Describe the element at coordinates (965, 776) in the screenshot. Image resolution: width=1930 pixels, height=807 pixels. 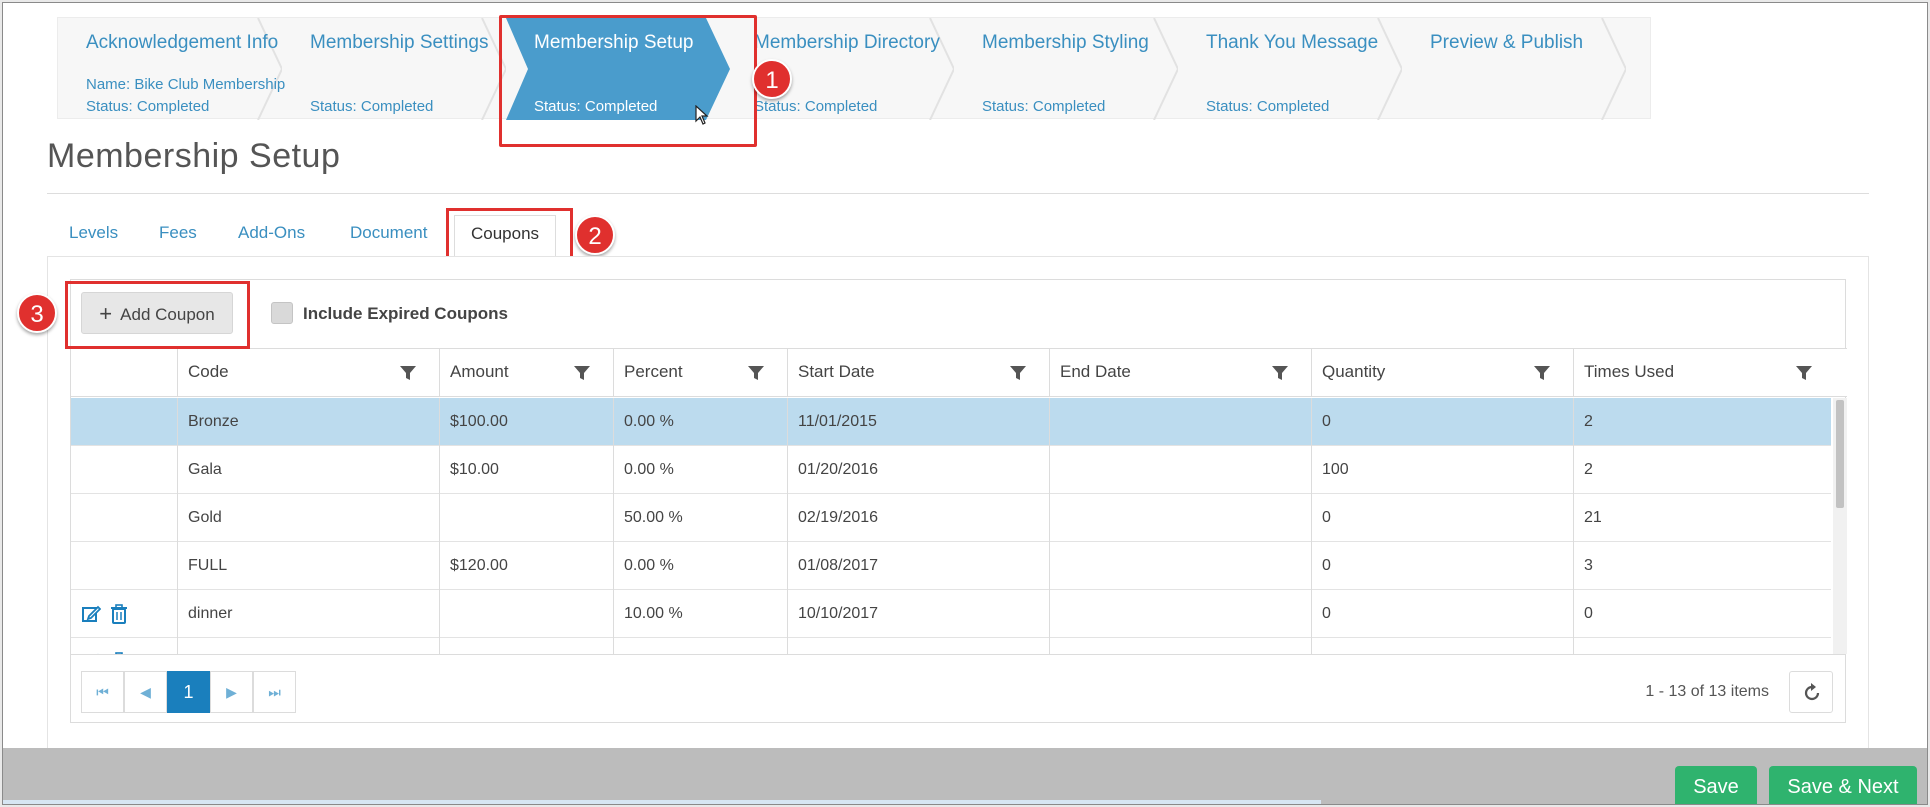
I see `footer-bar: Save Save & Next` at that location.